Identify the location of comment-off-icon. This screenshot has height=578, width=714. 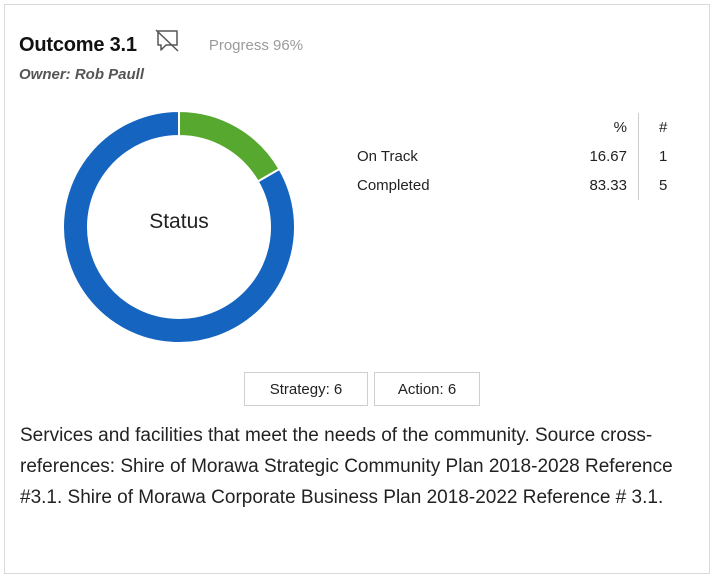
(167, 41).